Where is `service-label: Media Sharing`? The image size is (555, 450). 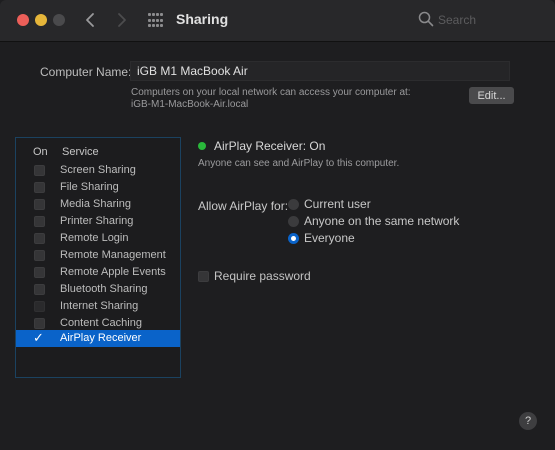 service-label: Media Sharing is located at coordinates (95, 204).